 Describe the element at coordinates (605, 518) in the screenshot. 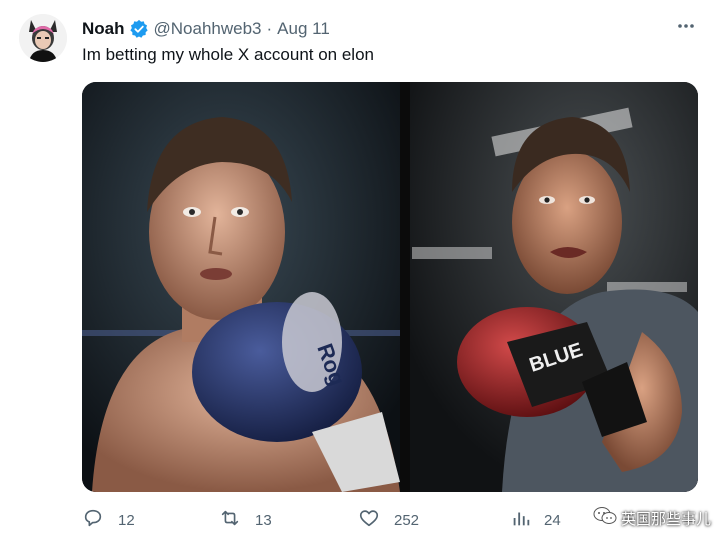

I see `wechat-icon` at that location.